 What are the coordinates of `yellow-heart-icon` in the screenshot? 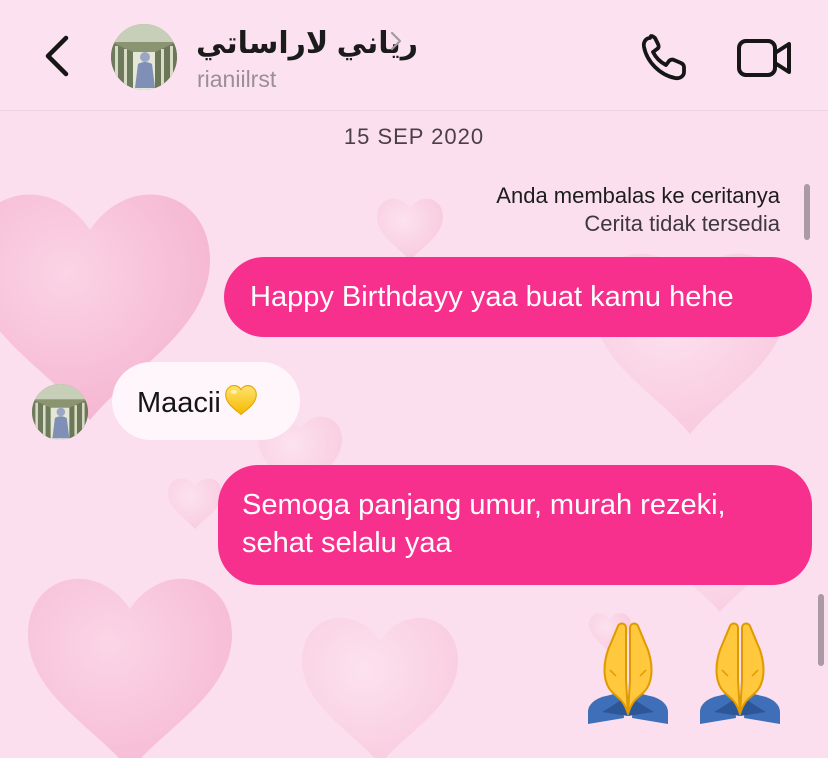 It's located at (240, 400).